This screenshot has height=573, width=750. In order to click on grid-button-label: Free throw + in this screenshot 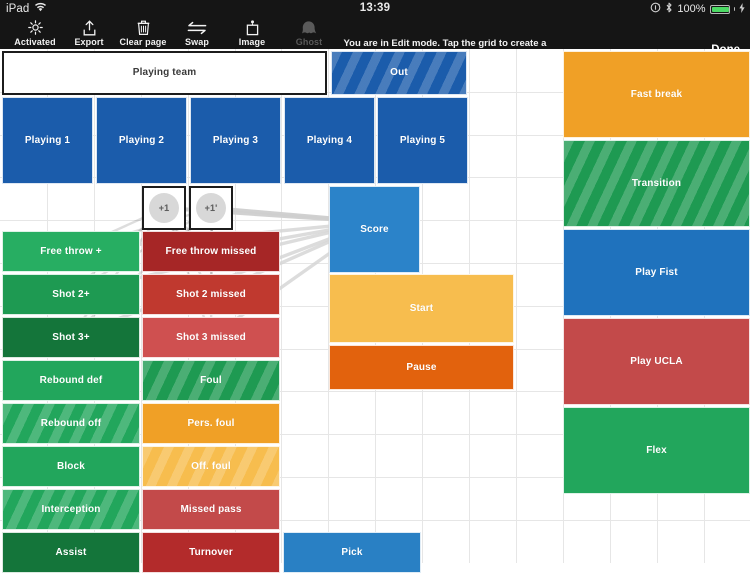, I will do `click(71, 251)`.